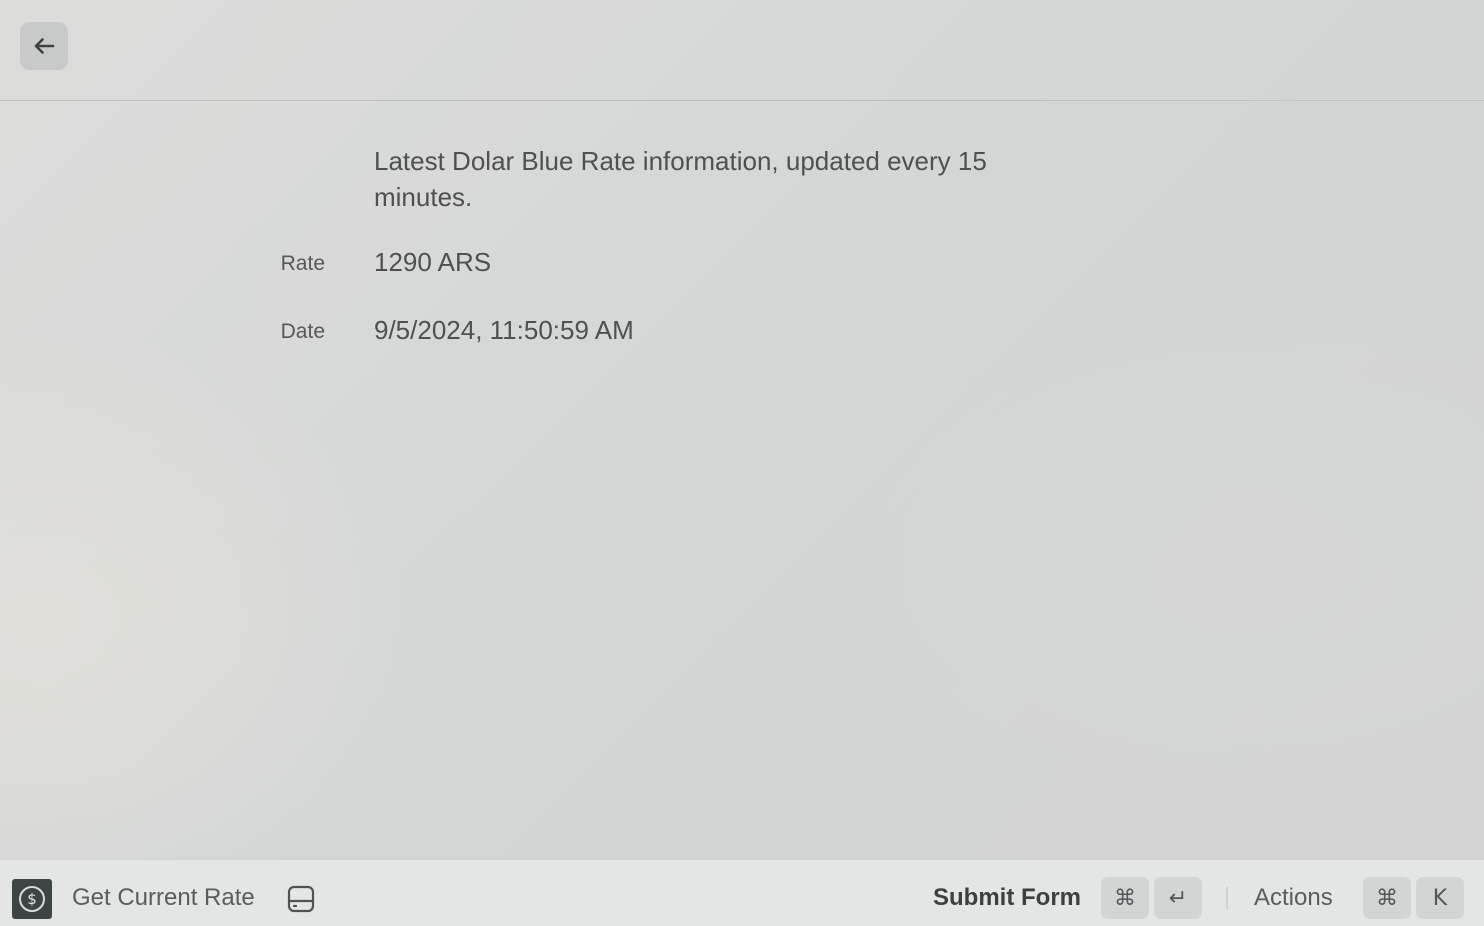  I want to click on form-icon, so click(301, 899).